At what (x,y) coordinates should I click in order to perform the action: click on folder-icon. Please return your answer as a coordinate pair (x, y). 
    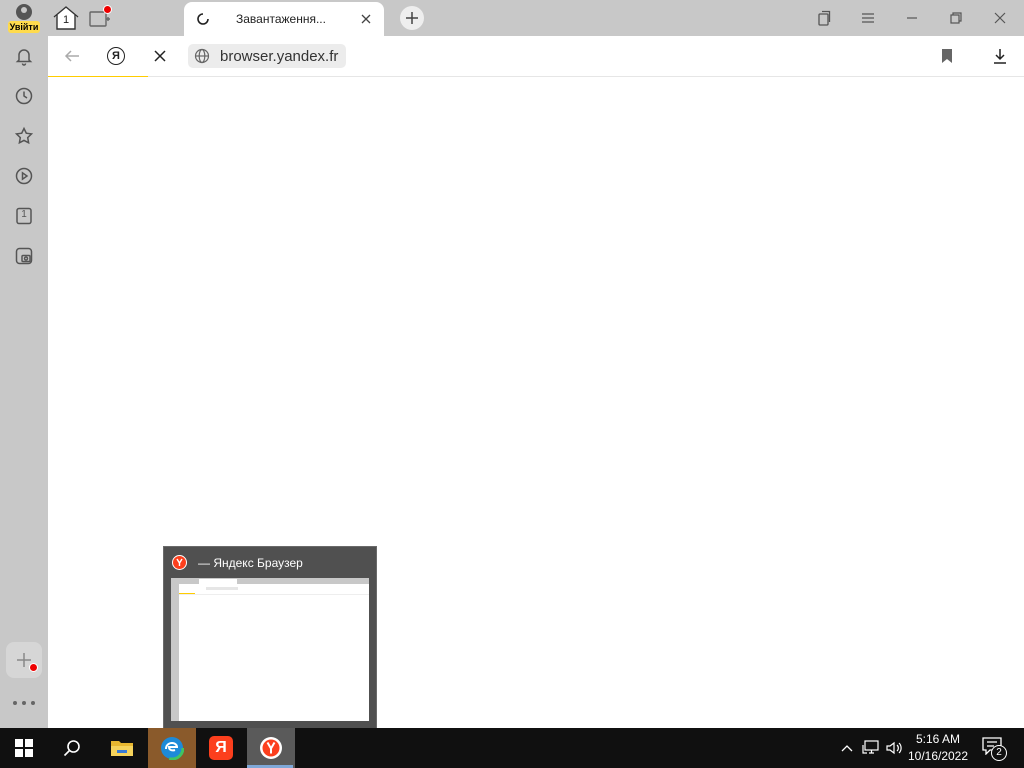
    Looking at the image, I should click on (122, 748).